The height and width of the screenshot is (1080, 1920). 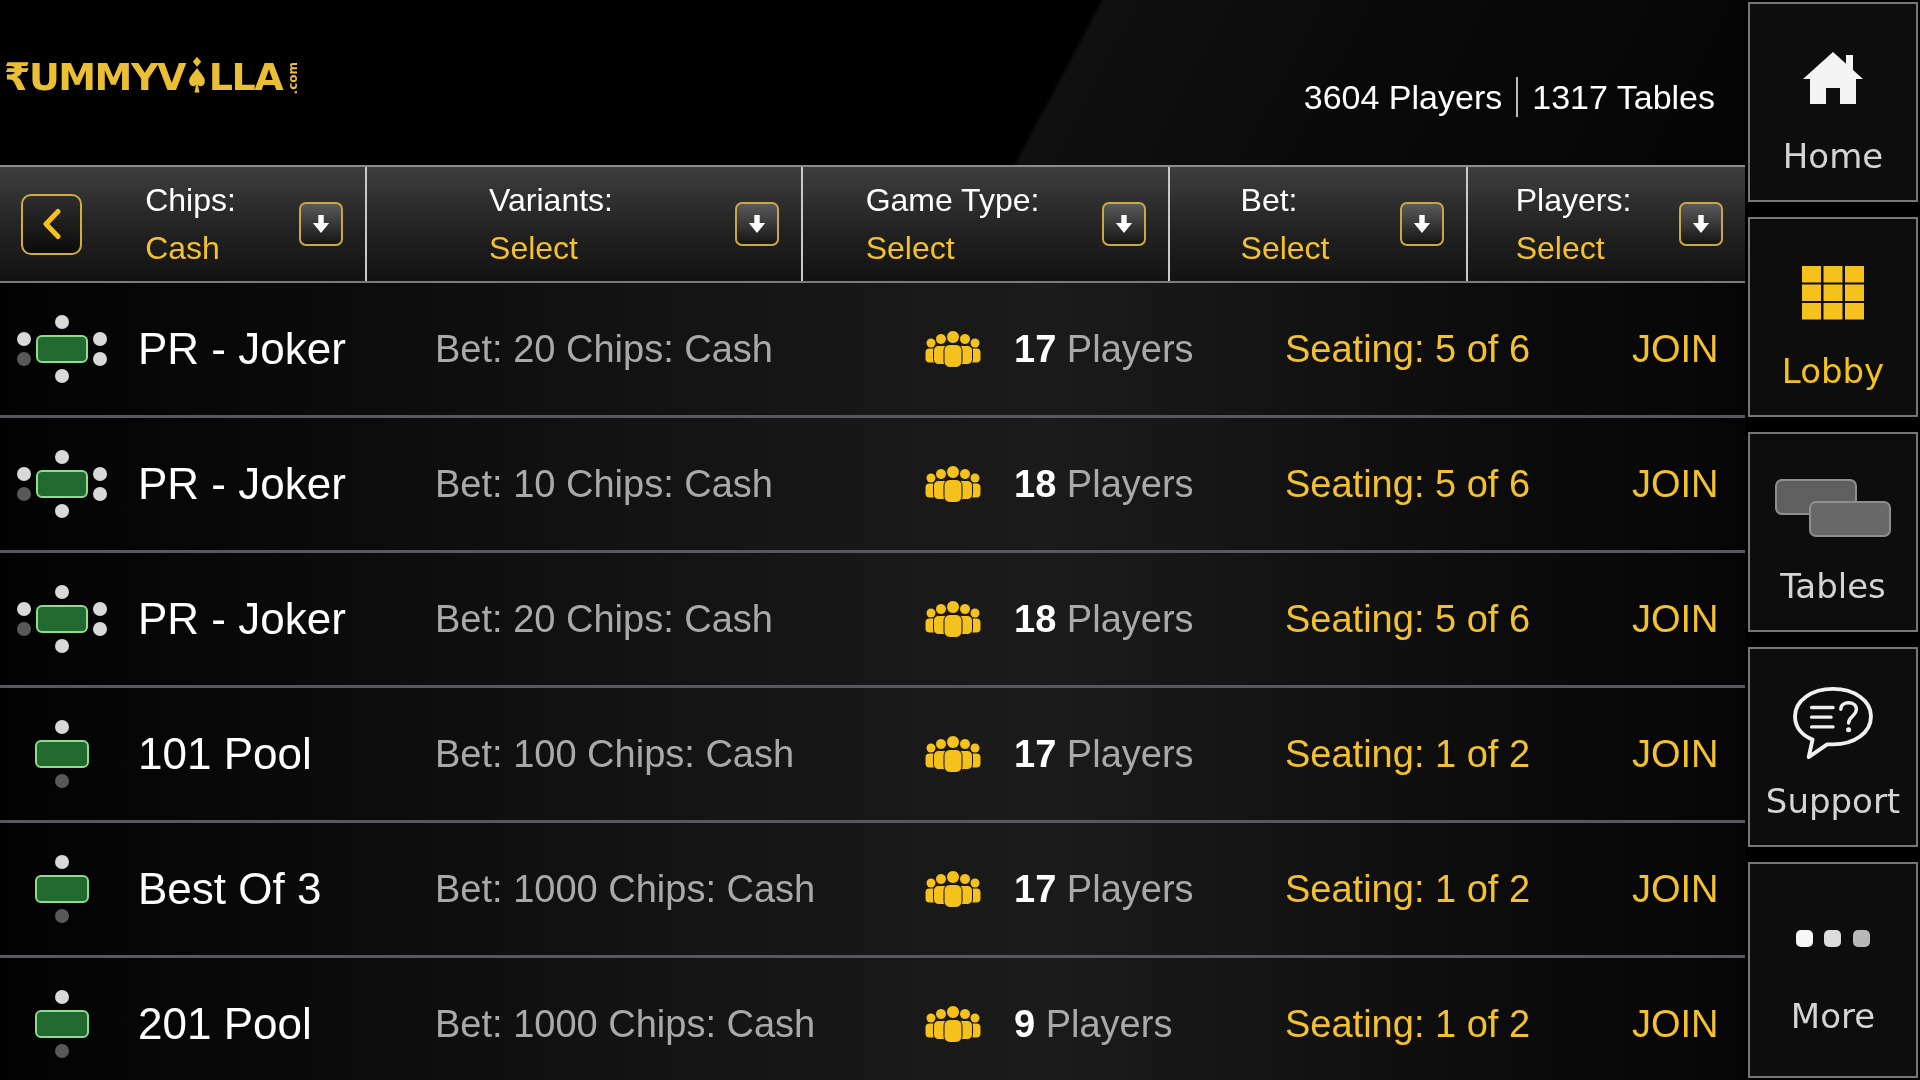 What do you see at coordinates (1833, 78) in the screenshot?
I see `house-icon` at bounding box center [1833, 78].